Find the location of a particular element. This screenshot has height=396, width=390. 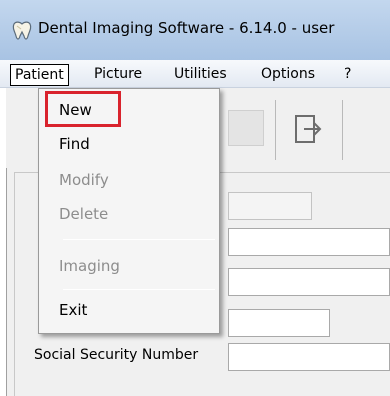

menu-item-exit: Exit is located at coordinates (73, 310).